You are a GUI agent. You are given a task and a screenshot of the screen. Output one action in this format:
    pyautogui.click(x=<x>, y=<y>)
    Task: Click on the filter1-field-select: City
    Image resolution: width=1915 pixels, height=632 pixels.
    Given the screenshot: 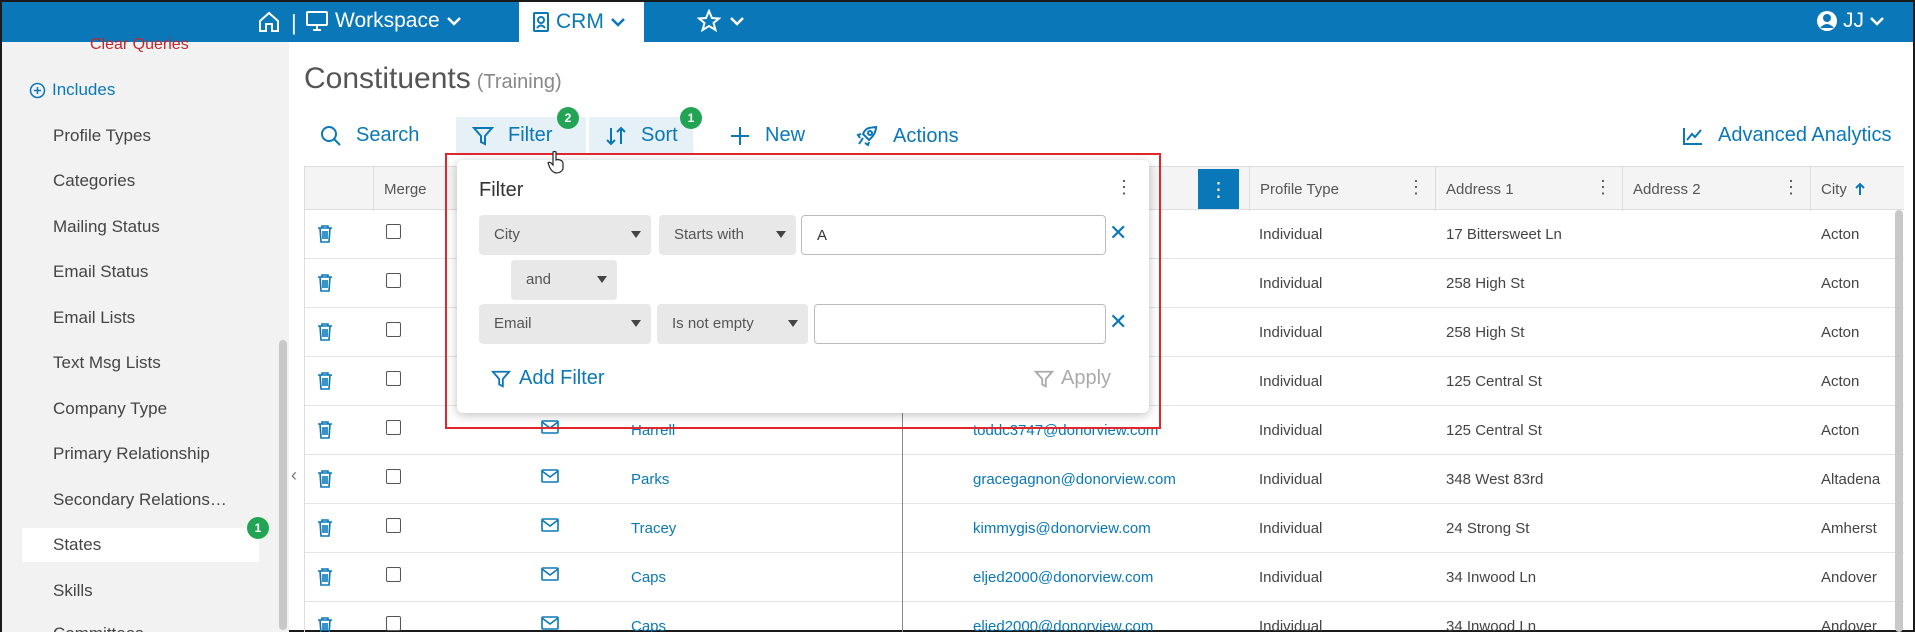 What is the action you would take?
    pyautogui.click(x=565, y=235)
    